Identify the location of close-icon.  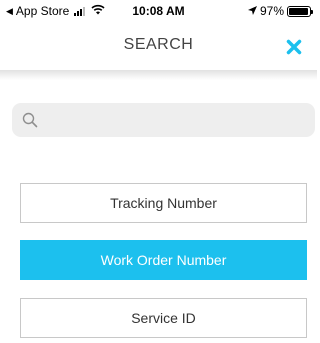
(294, 47).